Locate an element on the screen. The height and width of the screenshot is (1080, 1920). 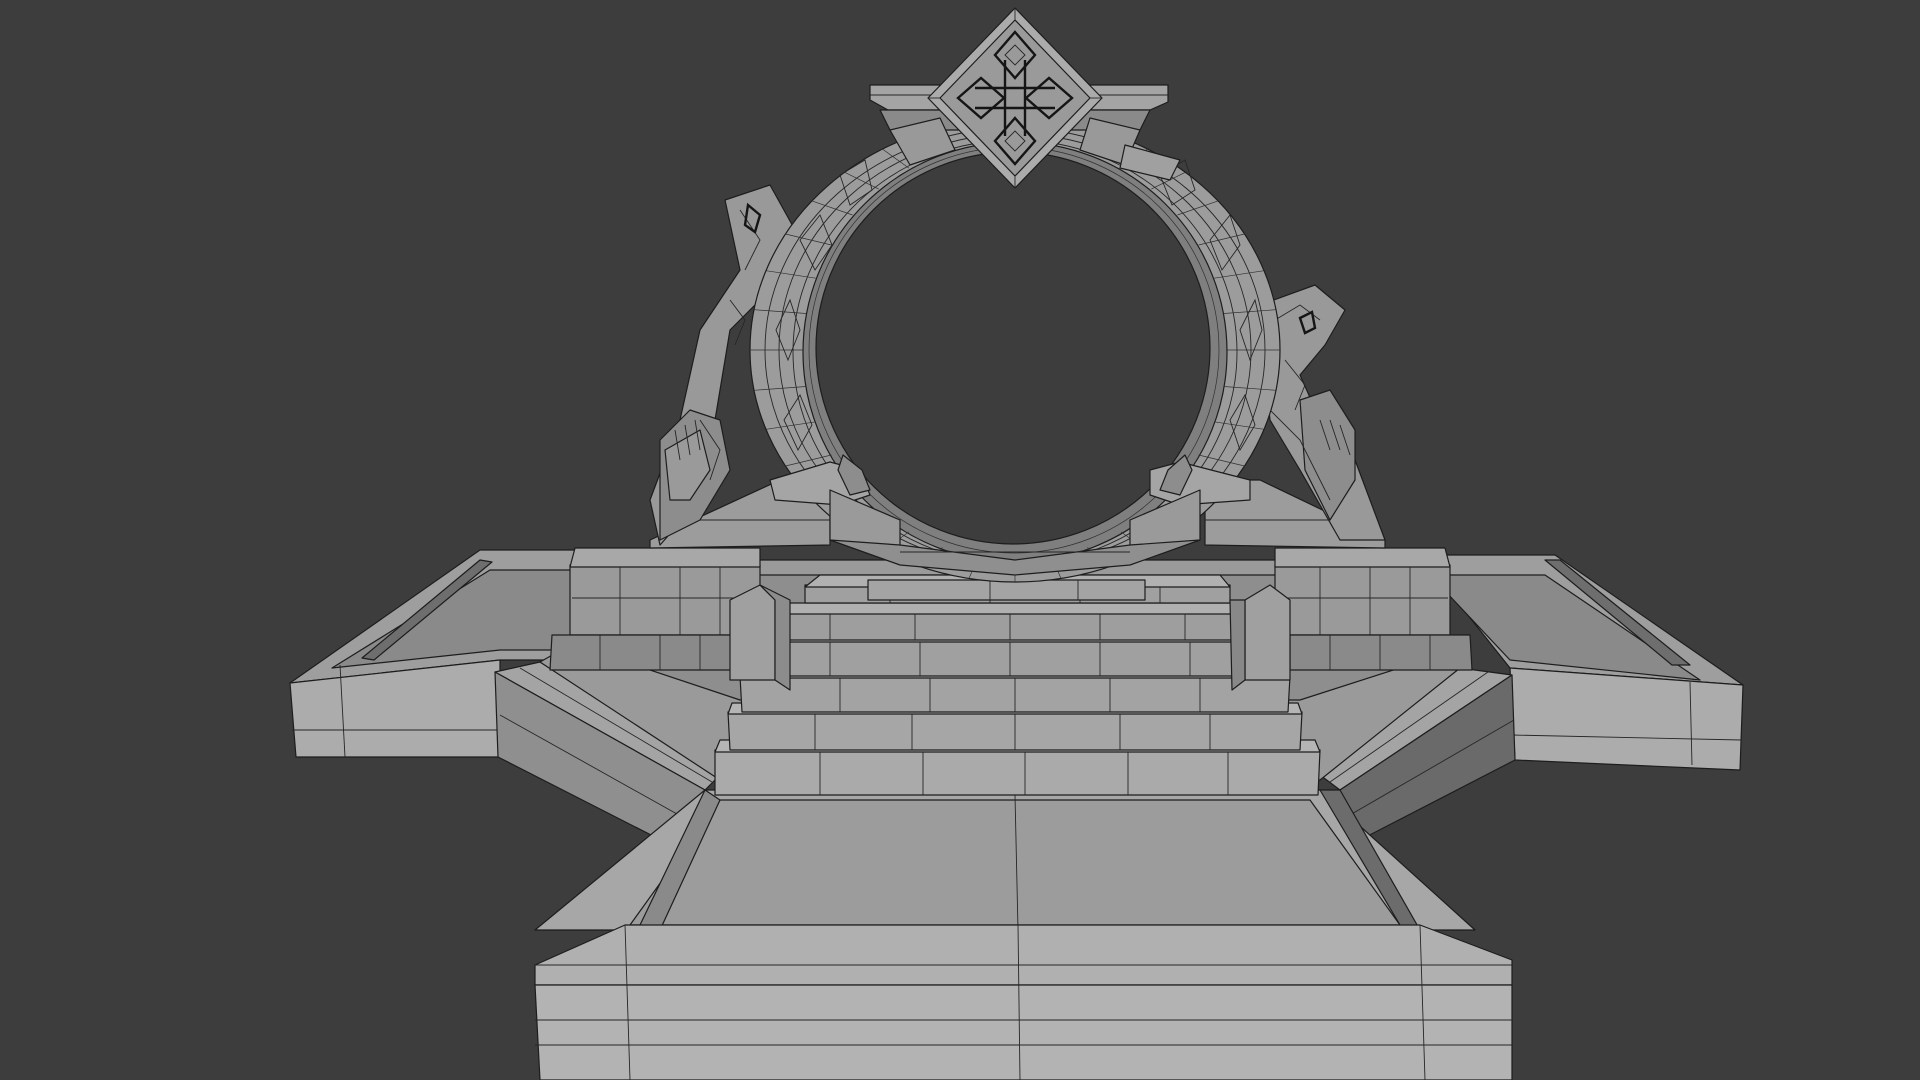
central-stairs is located at coordinates (1017, 685).